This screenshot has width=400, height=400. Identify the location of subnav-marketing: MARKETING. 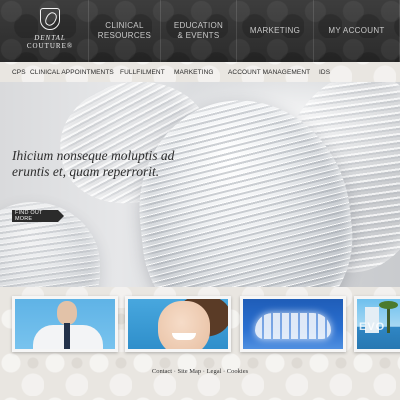
(201, 72).